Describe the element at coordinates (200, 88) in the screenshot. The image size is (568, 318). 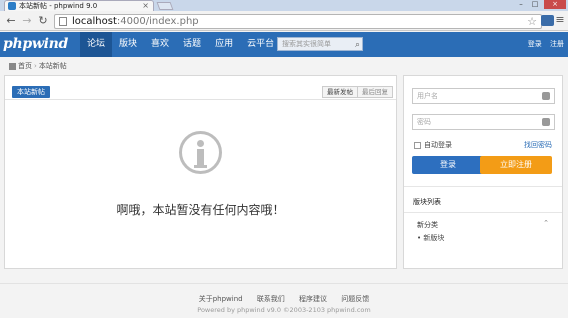
I see `main-panel-header: 本站新帖 最新发帖 最后回复` at that location.